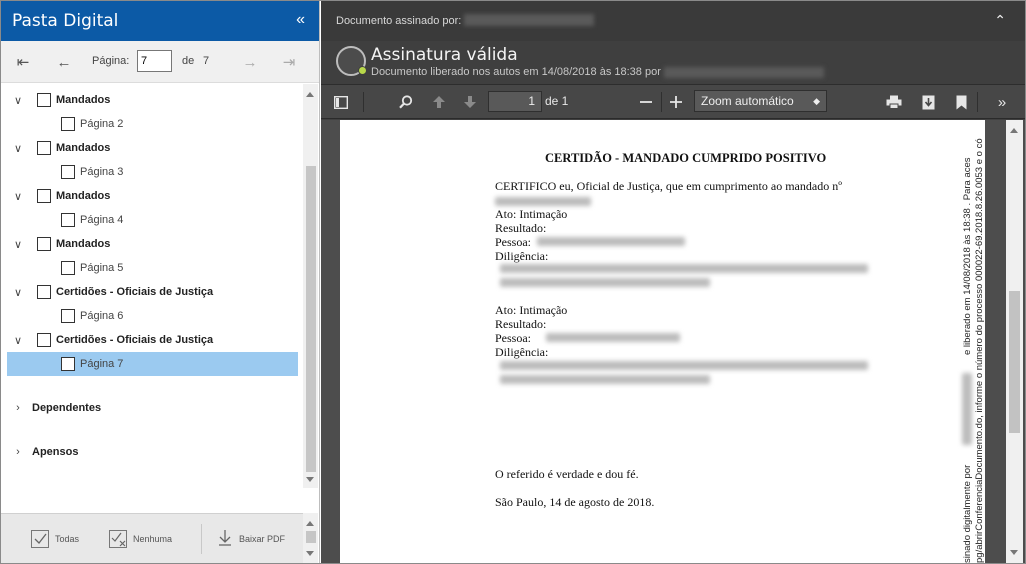 This screenshot has width=1026, height=564. Describe the element at coordinates (1002, 102) in the screenshot. I see `double-chevron-right-icon: »` at that location.